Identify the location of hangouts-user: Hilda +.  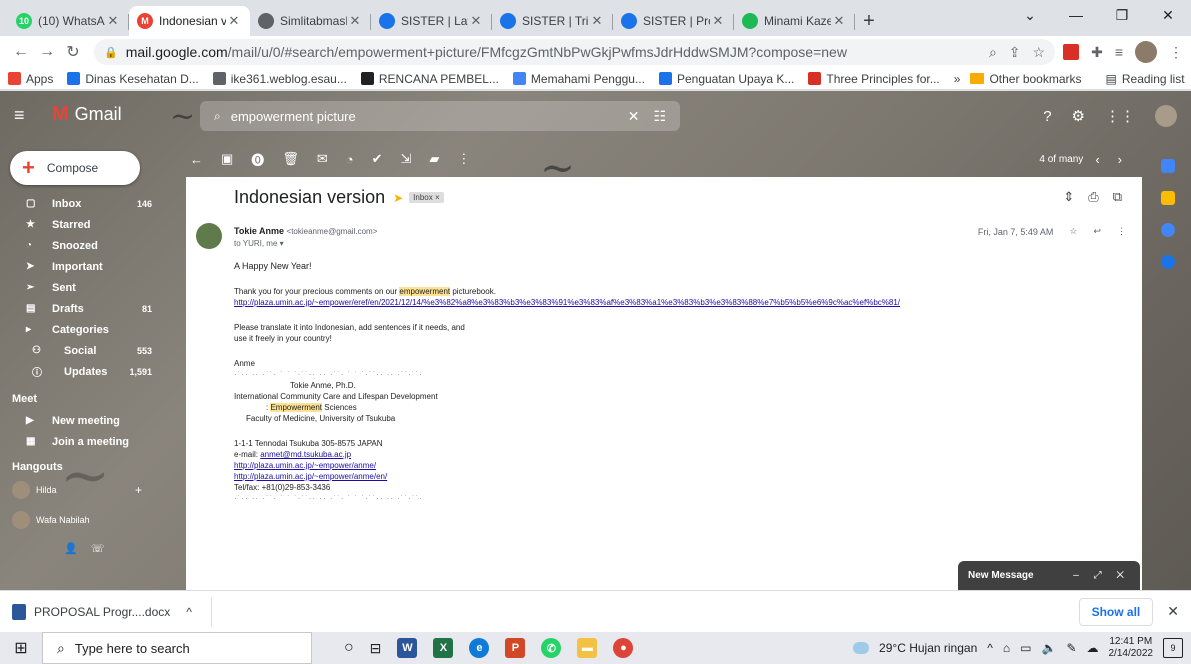
(80, 490).